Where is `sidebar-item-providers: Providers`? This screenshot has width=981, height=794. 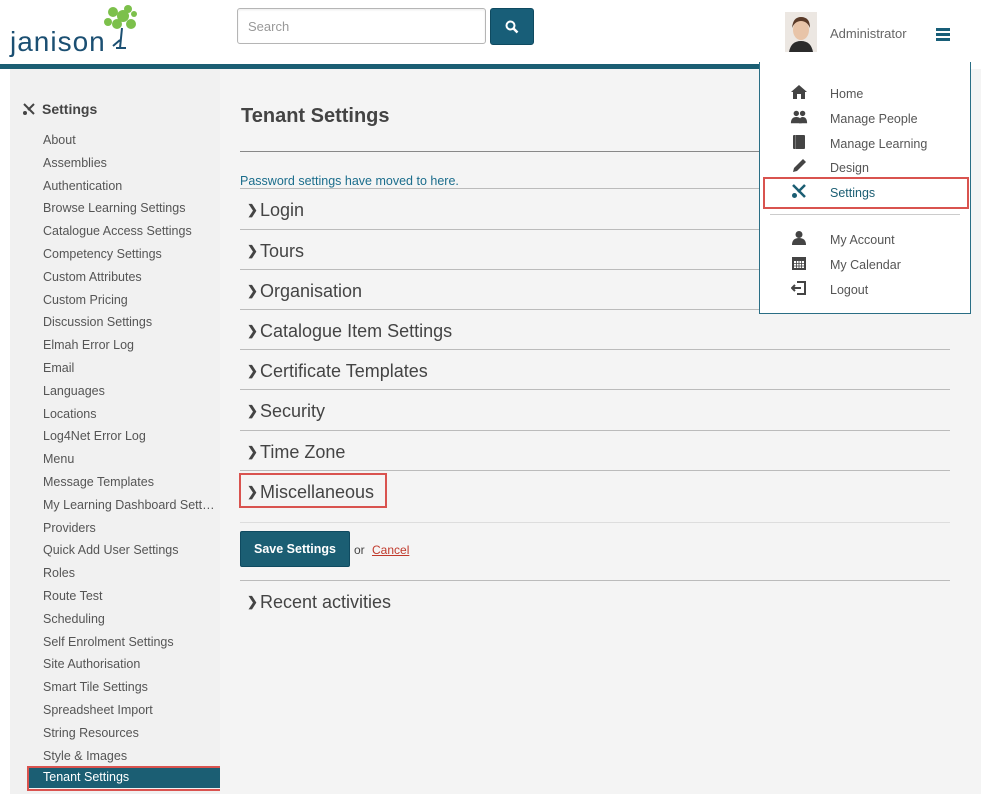
sidebar-item-providers: Providers is located at coordinates (129, 532).